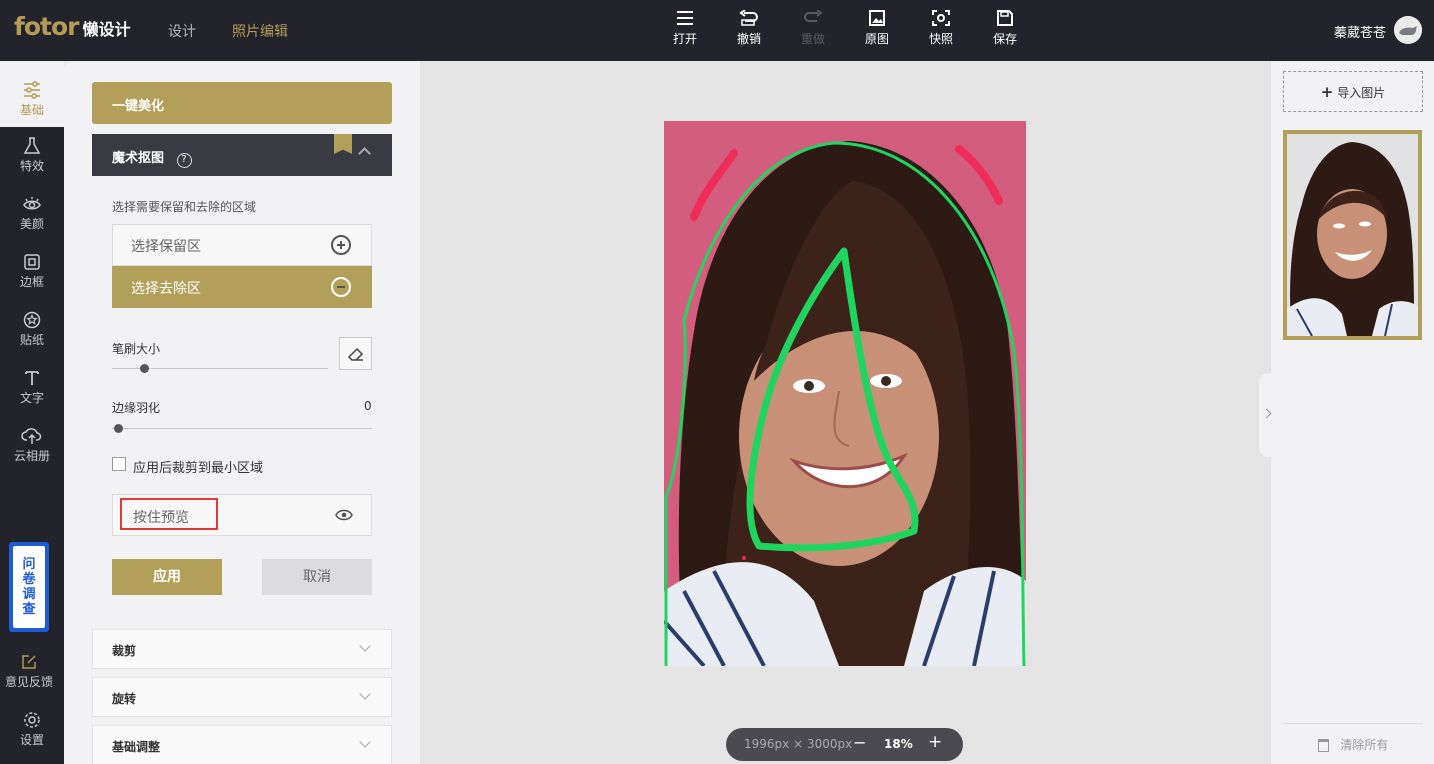 The image size is (1434, 764). Describe the element at coordinates (242, 649) in the screenshot. I see `accordion-crop: 裁剪` at that location.